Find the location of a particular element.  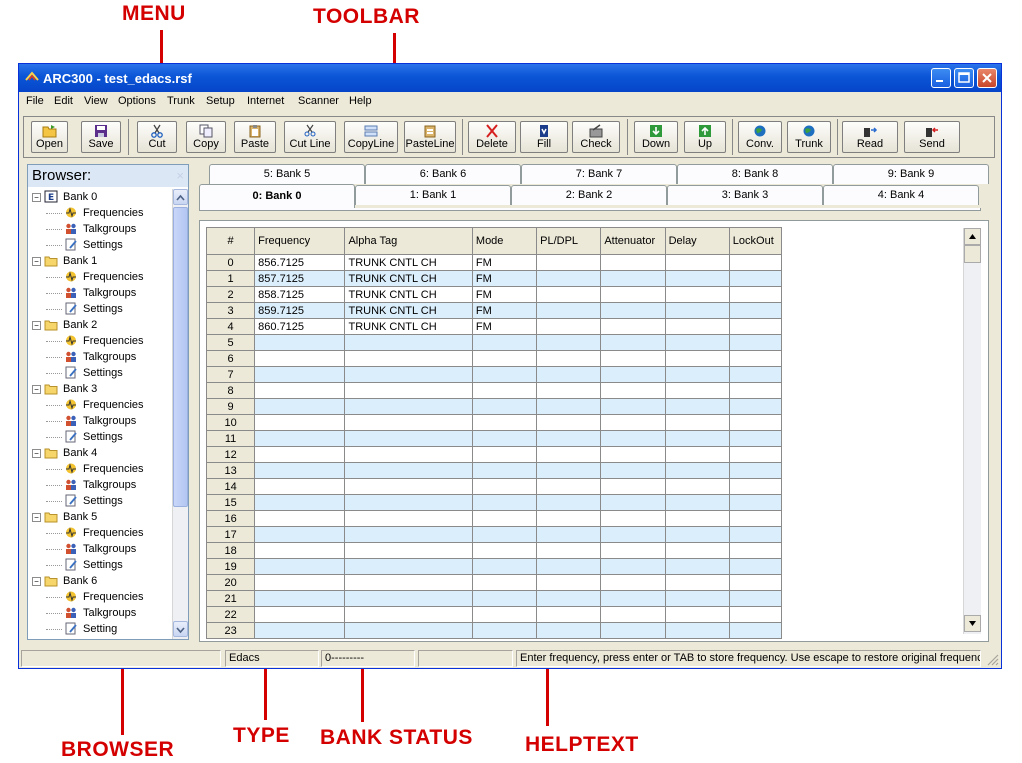

tab-bank-0: 0: Bank 0 is located at coordinates (277, 196).